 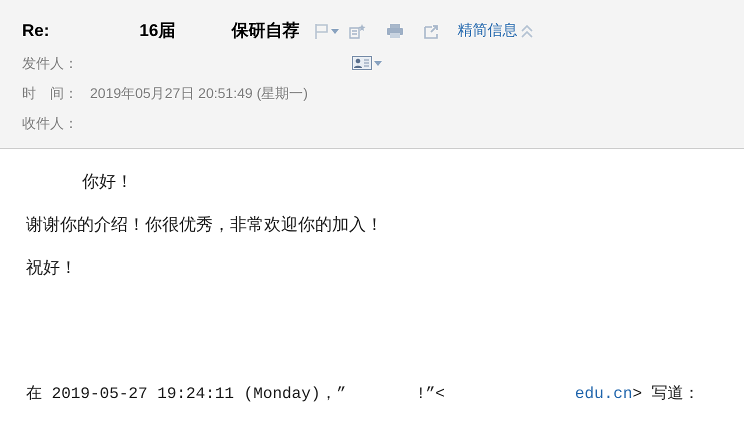 I want to click on quote-text: !”<, so click(x=430, y=394).